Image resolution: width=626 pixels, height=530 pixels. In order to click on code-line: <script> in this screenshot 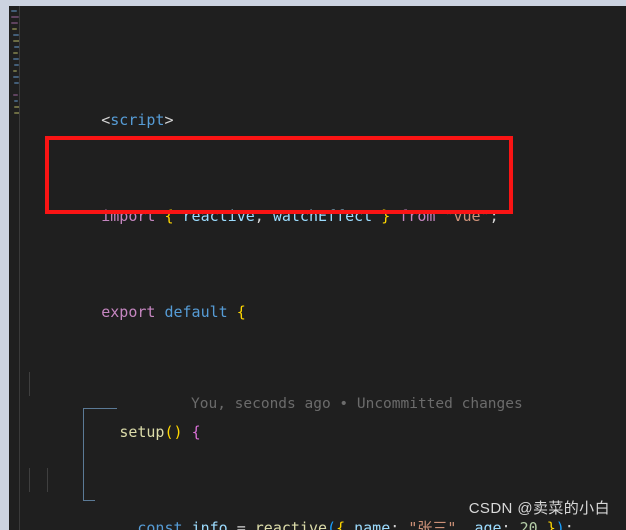, I will do `click(323, 106)`.